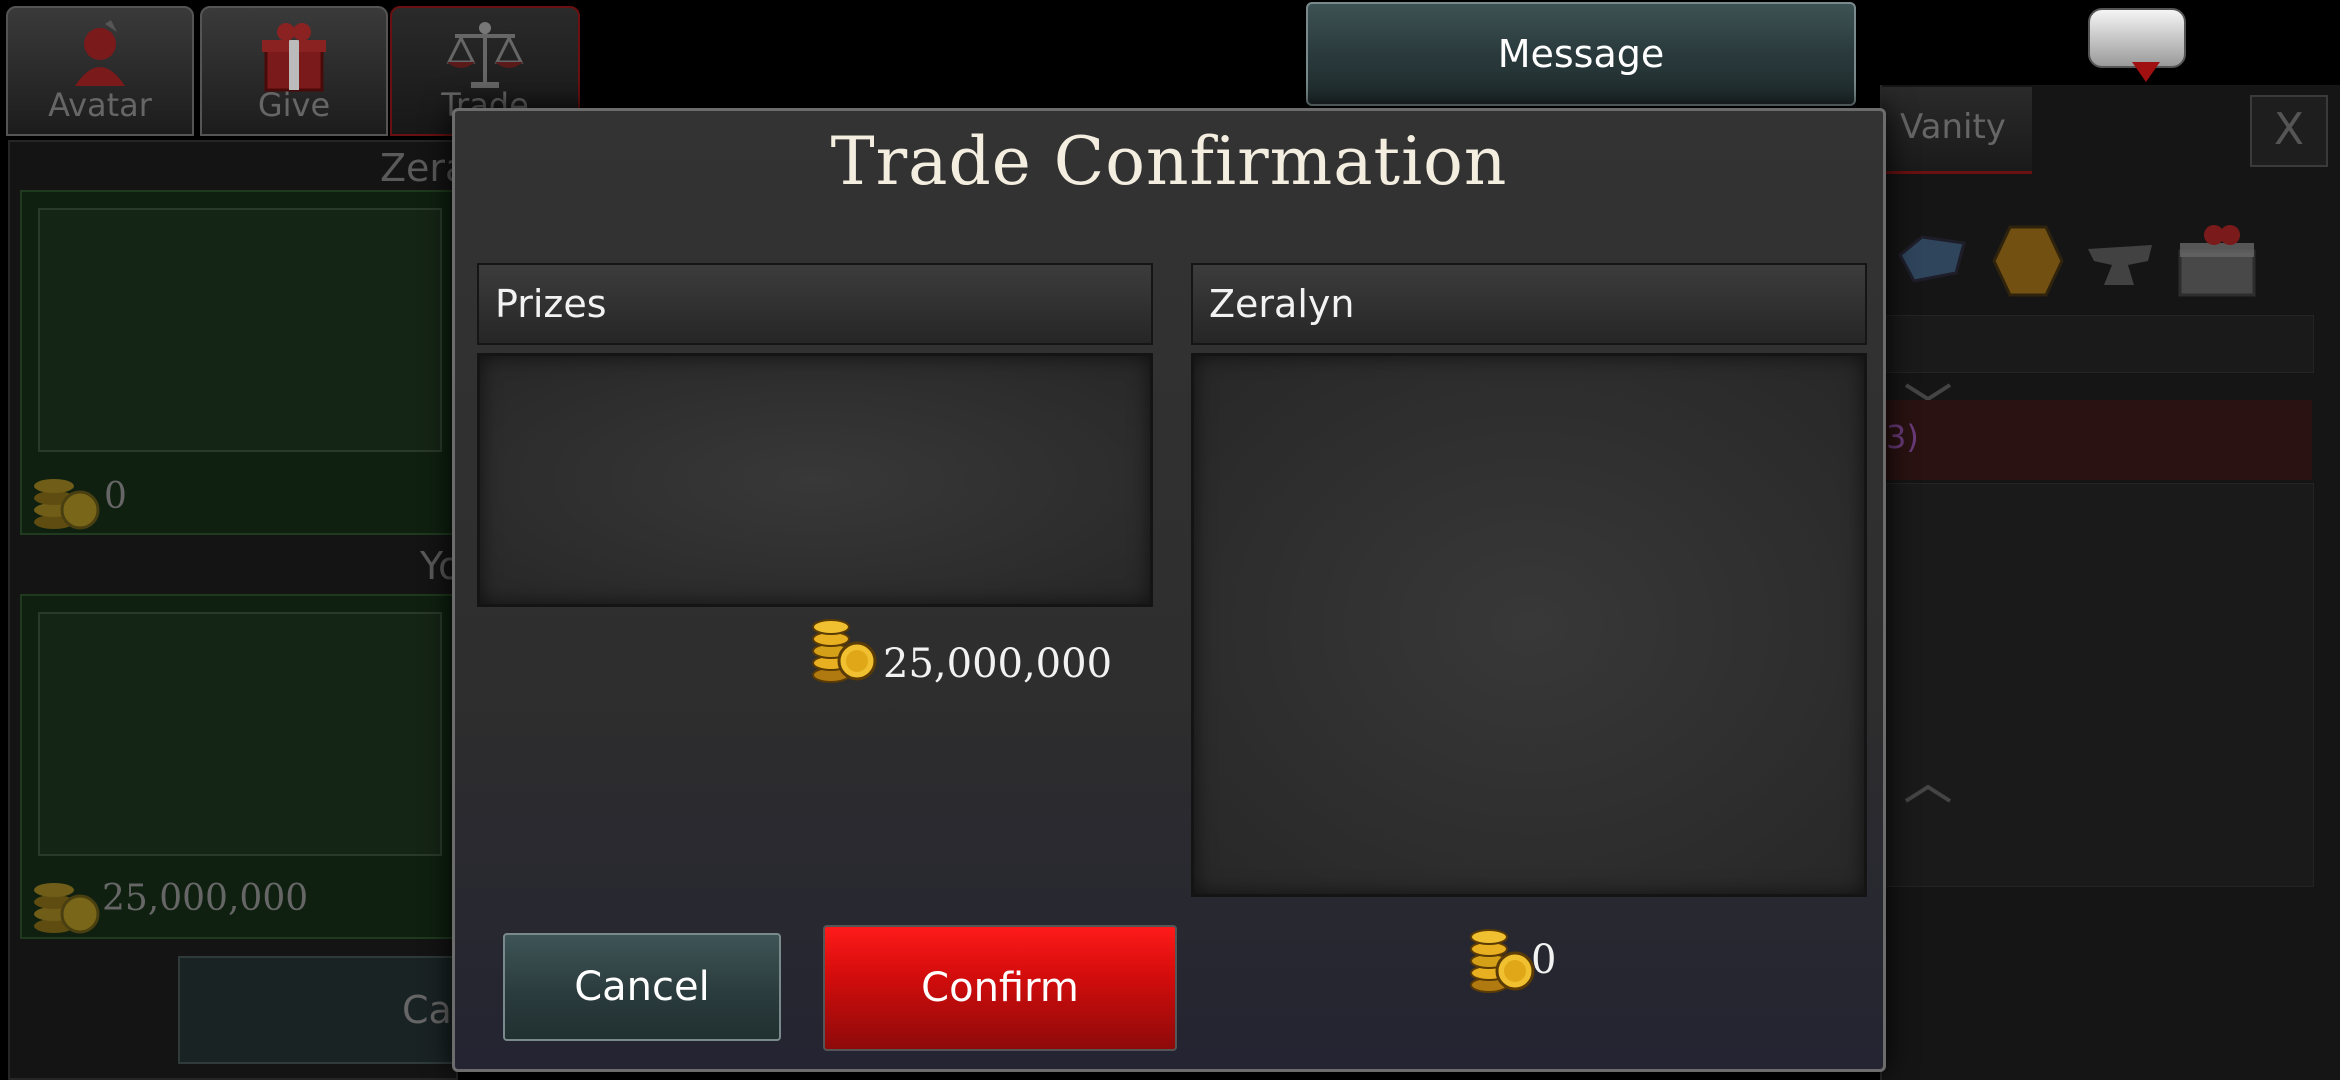 The height and width of the screenshot is (1080, 2340). I want to click on inventory-list, so click(2098, 685).